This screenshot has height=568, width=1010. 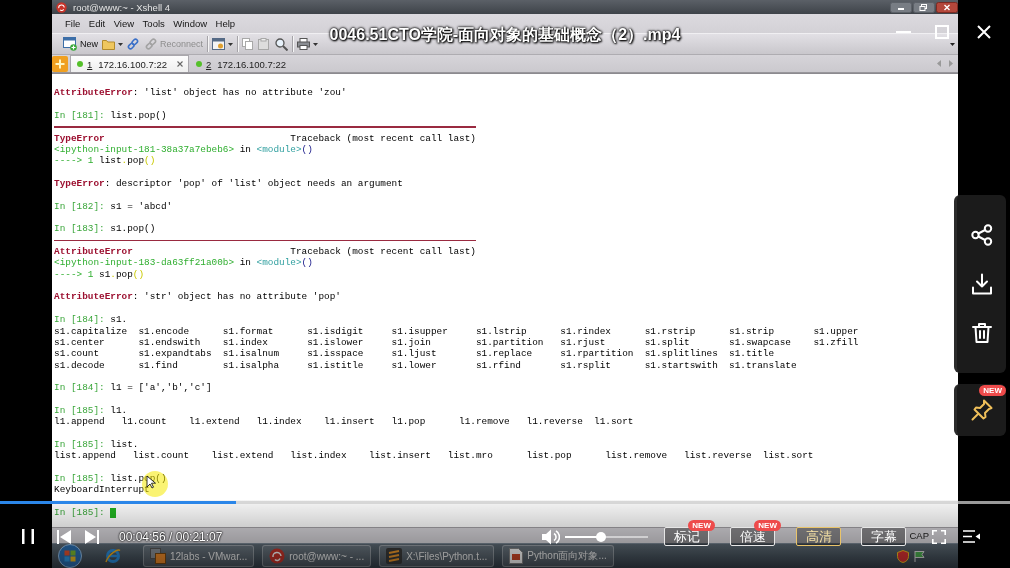 What do you see at coordinates (681, 354) in the screenshot?
I see `completion-item: s1.splitlines` at bounding box center [681, 354].